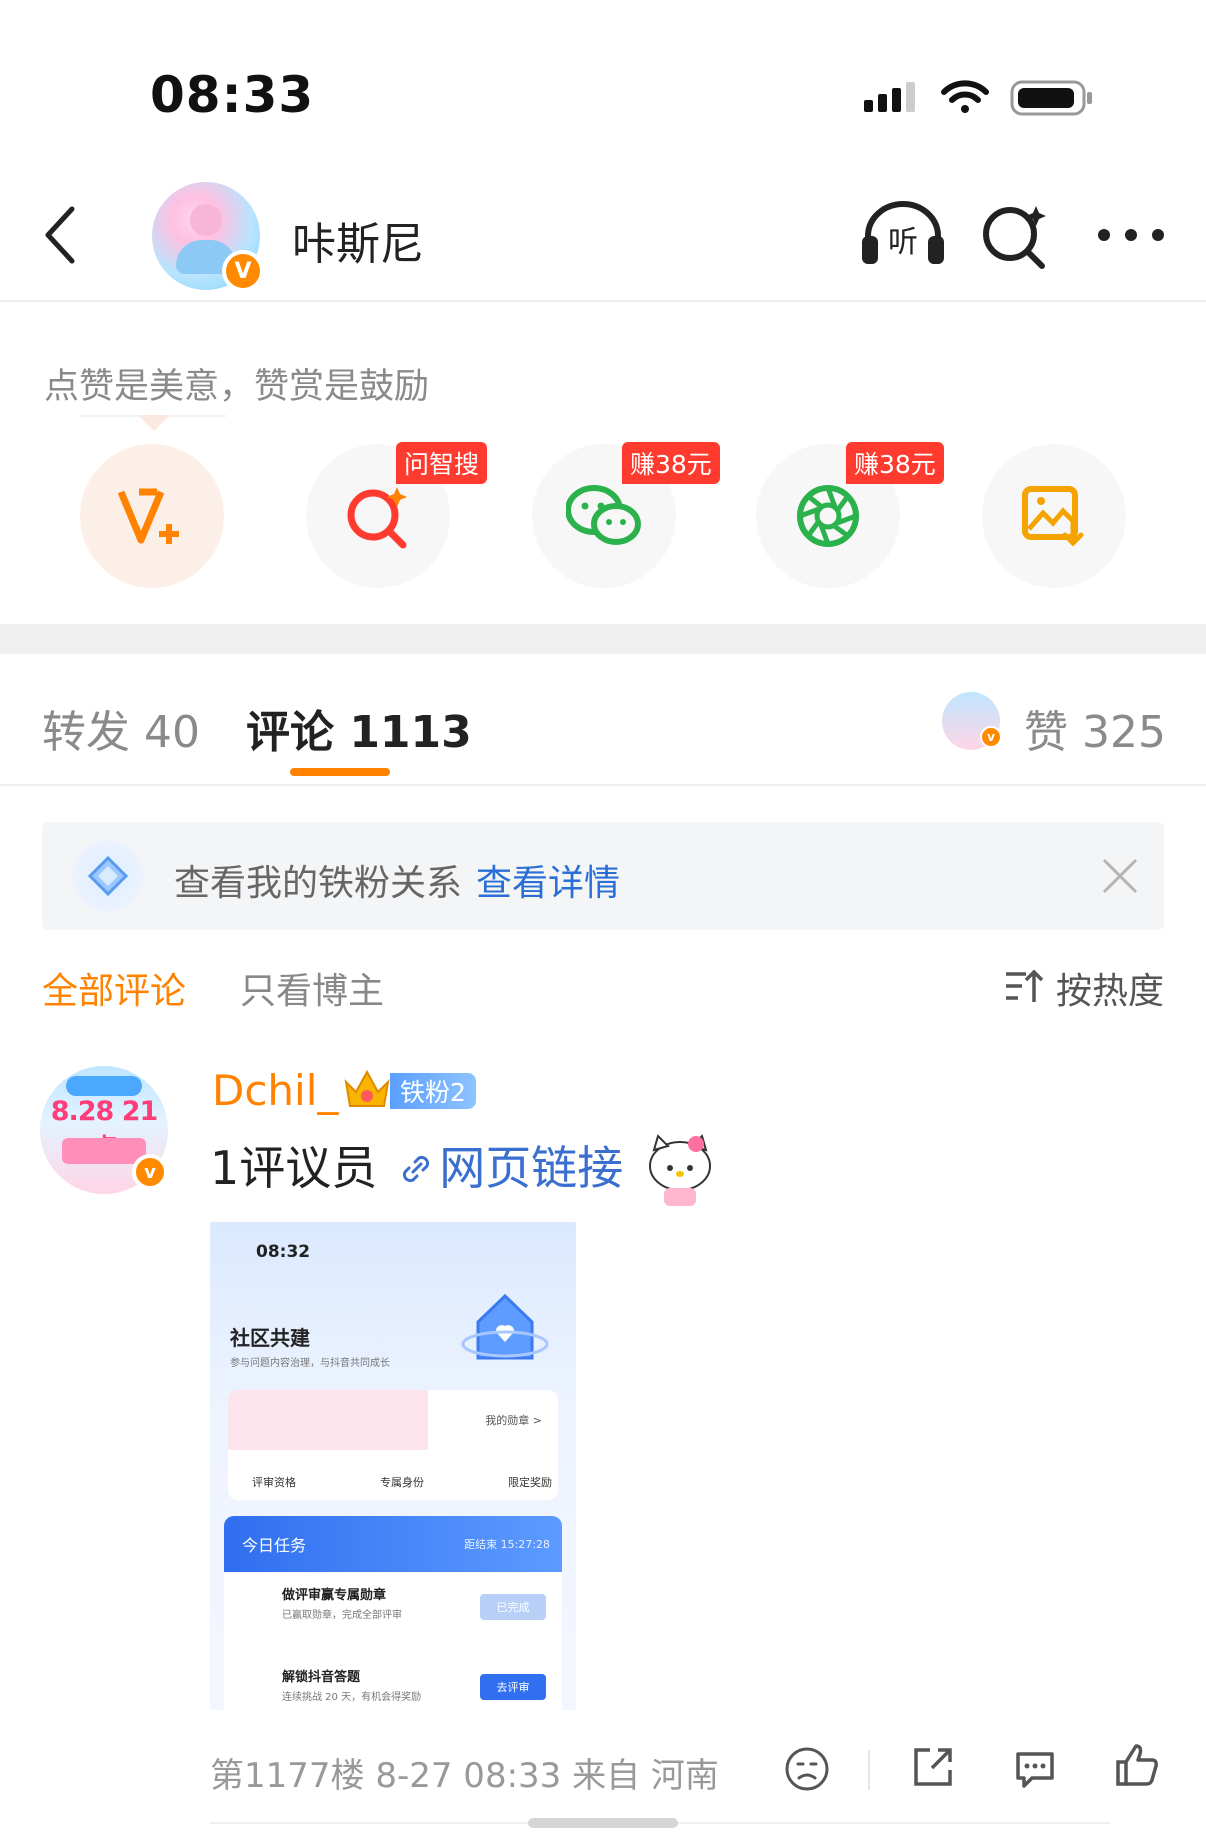  I want to click on reward-v-plus-button, so click(152, 516).